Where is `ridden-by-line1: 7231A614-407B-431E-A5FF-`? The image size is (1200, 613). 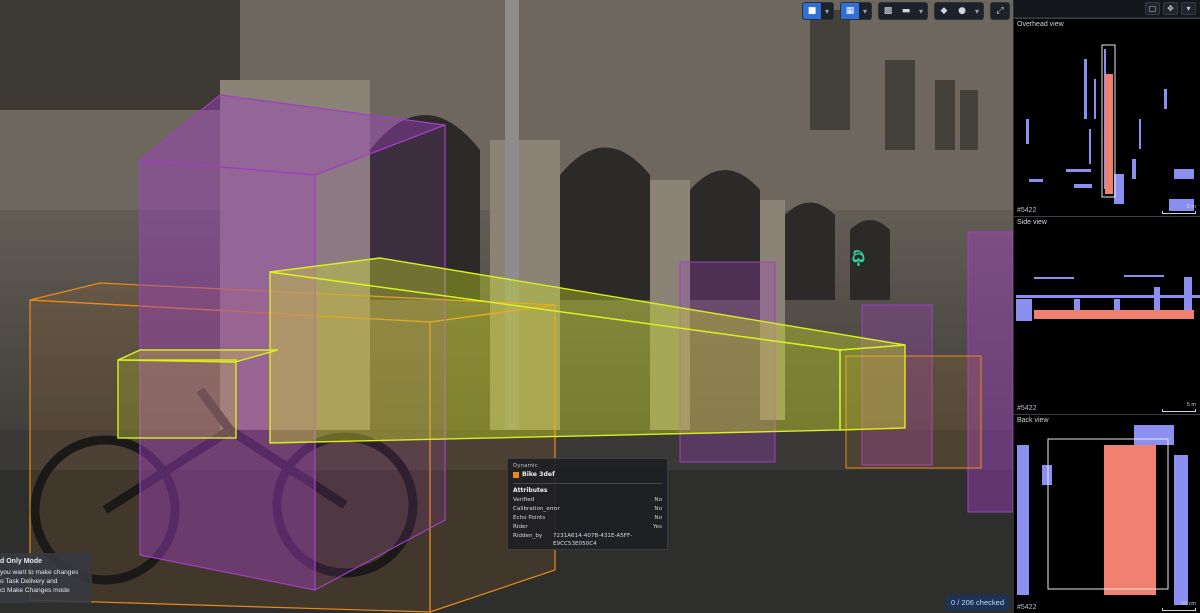
ridden-by-line1: 7231A614-407B-431E-A5FF- is located at coordinates (593, 536).